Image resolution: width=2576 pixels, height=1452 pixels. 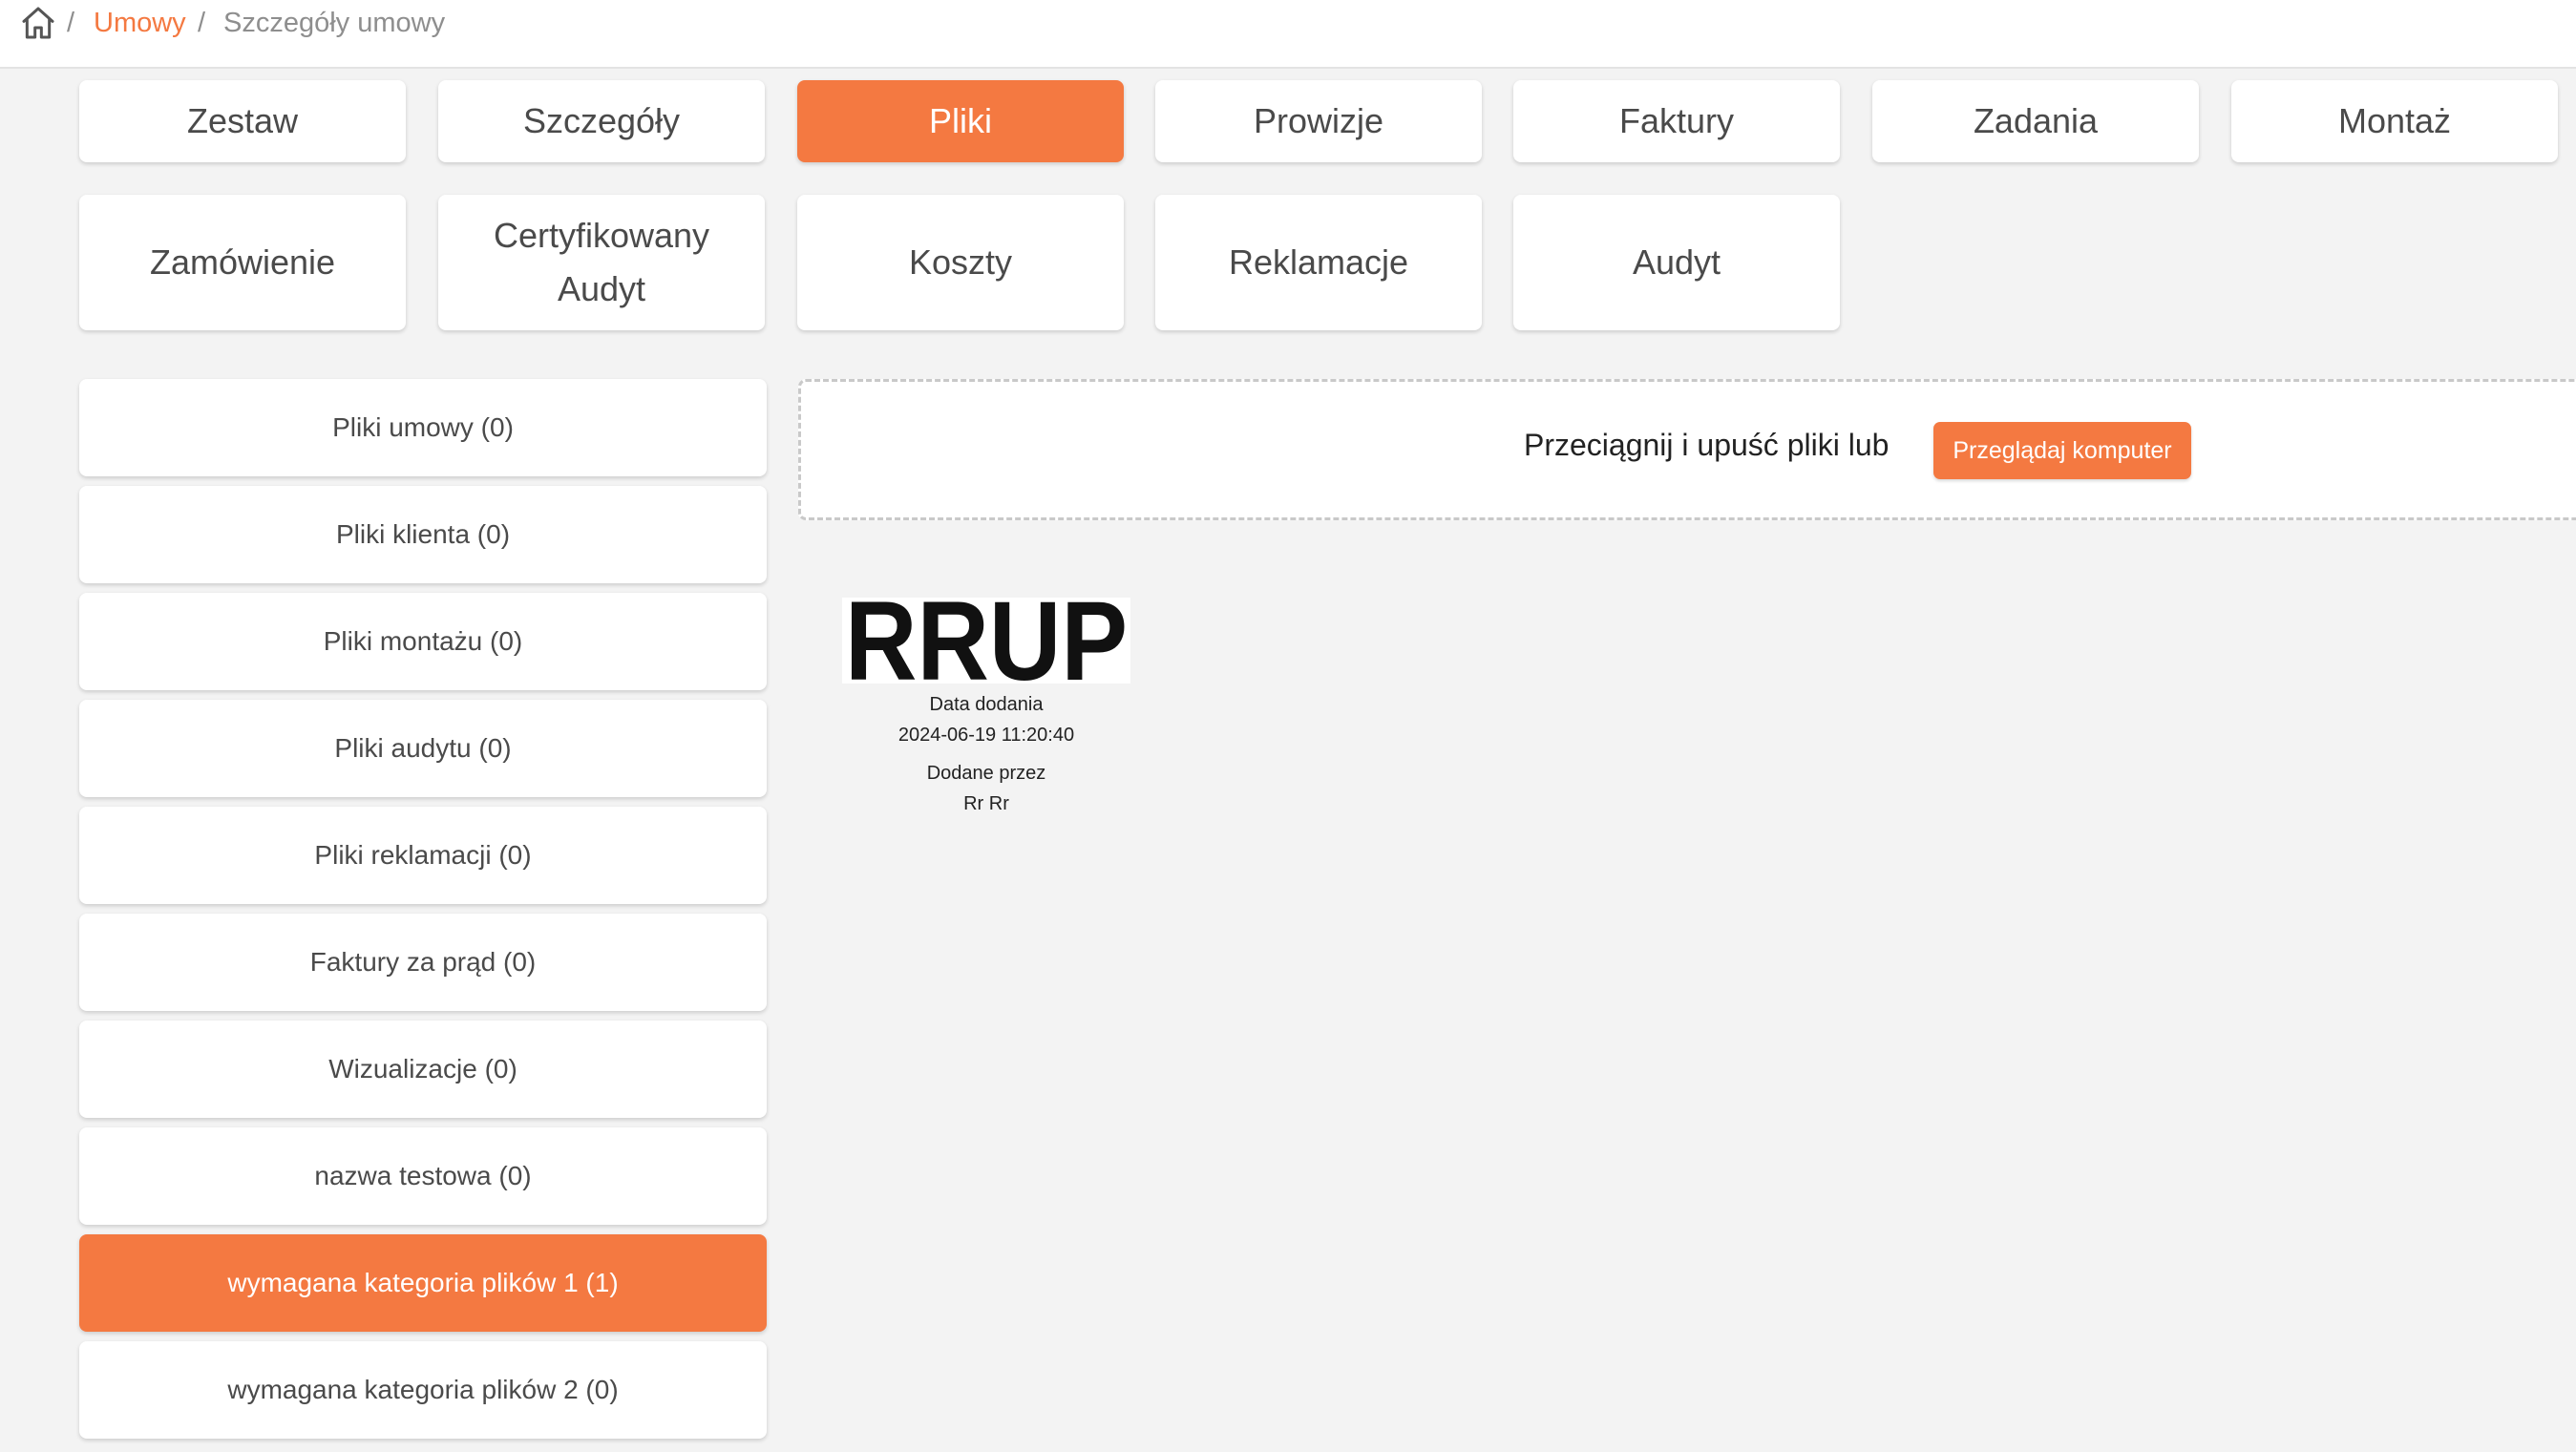 I want to click on tab-reklamacje: Reklamacje, so click(x=1318, y=262).